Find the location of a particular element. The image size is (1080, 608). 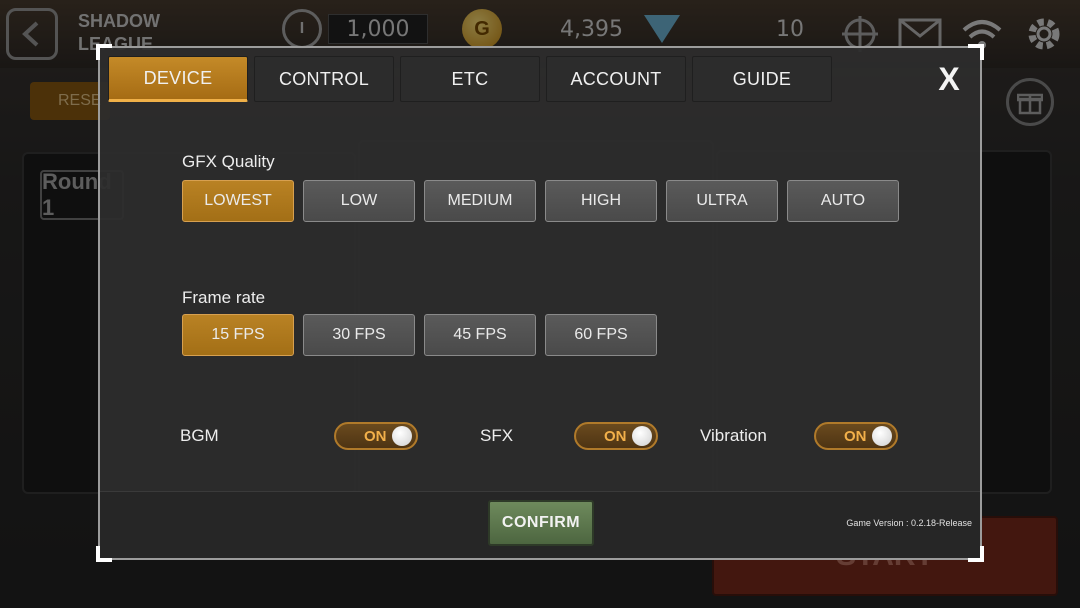

frame-corner is located at coordinates (976, 52).